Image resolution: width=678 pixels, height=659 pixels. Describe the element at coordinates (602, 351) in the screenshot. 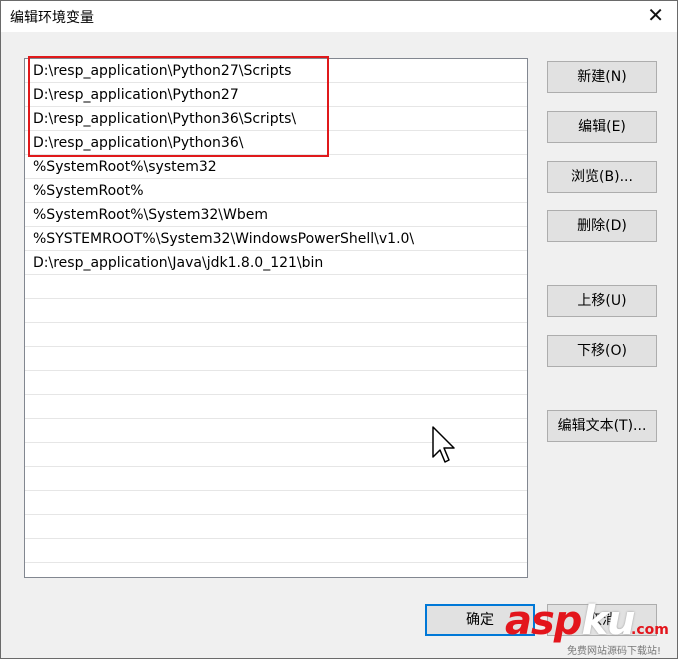

I see `move-down-button: 下移(O)` at that location.